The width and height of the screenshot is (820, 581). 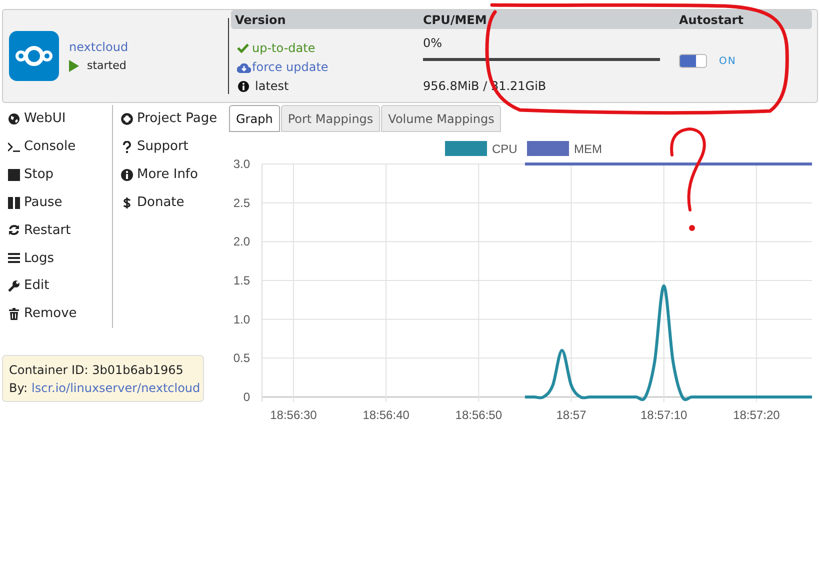 What do you see at coordinates (505, 149) in the screenshot?
I see `legend-label: CPU` at bounding box center [505, 149].